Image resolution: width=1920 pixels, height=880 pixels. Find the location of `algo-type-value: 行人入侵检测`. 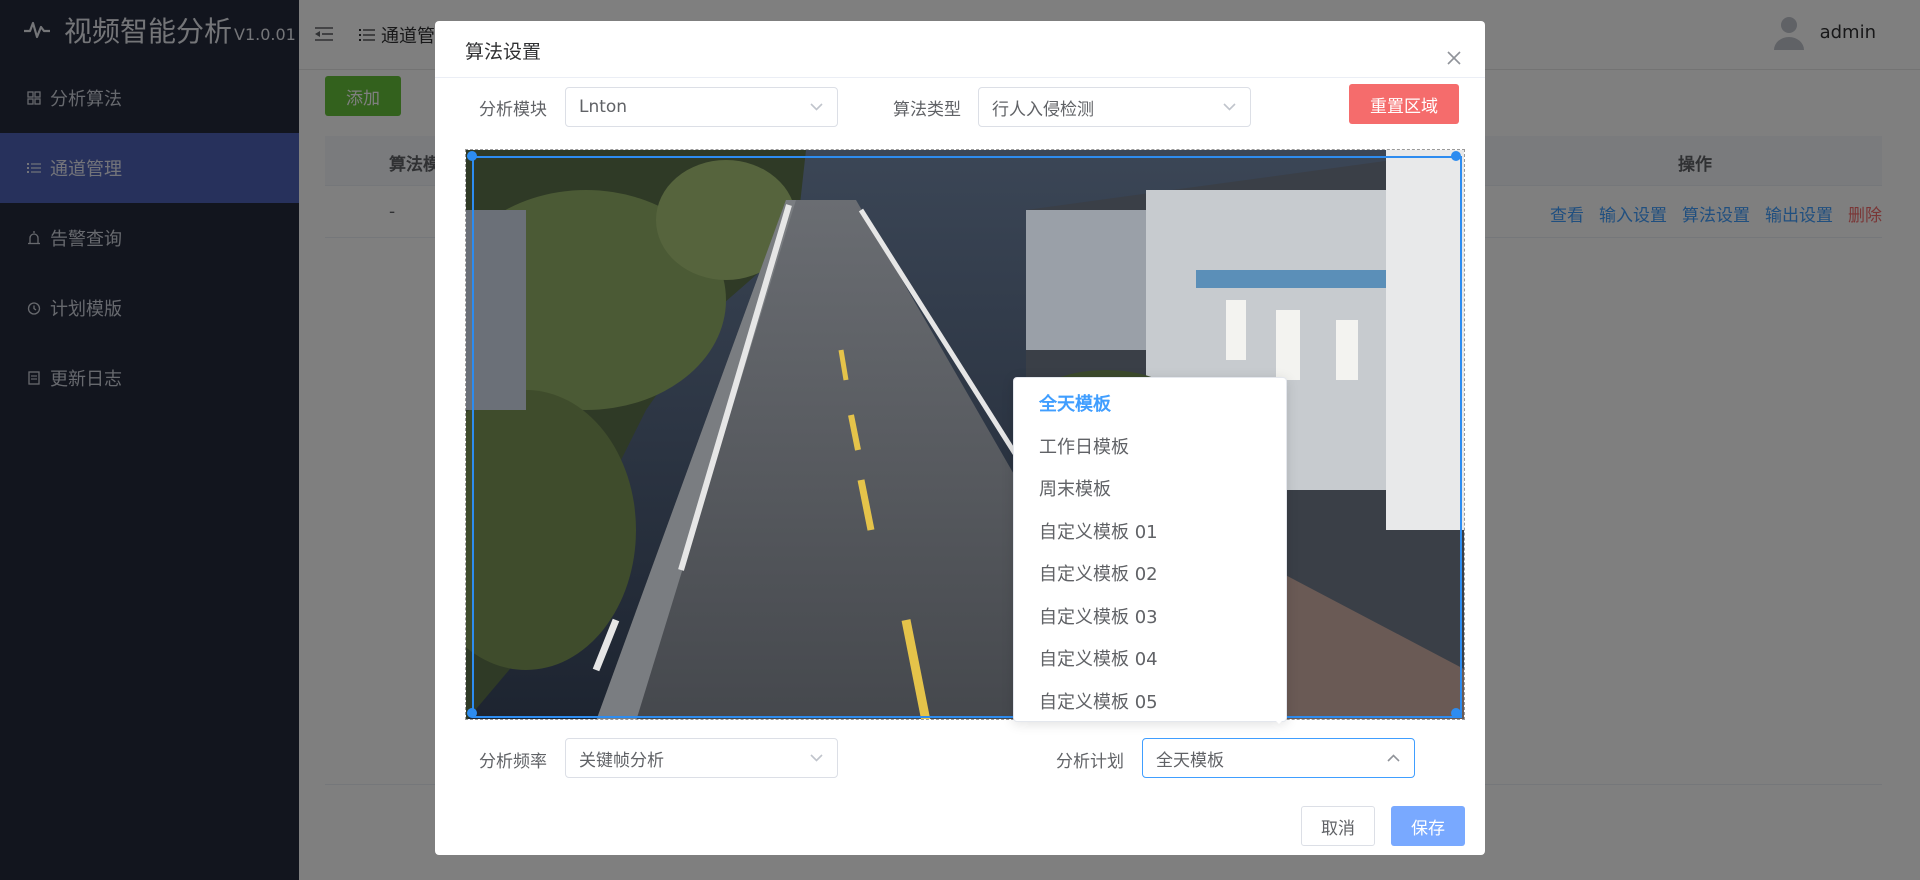

algo-type-value: 行人入侵检测 is located at coordinates (1043, 109).